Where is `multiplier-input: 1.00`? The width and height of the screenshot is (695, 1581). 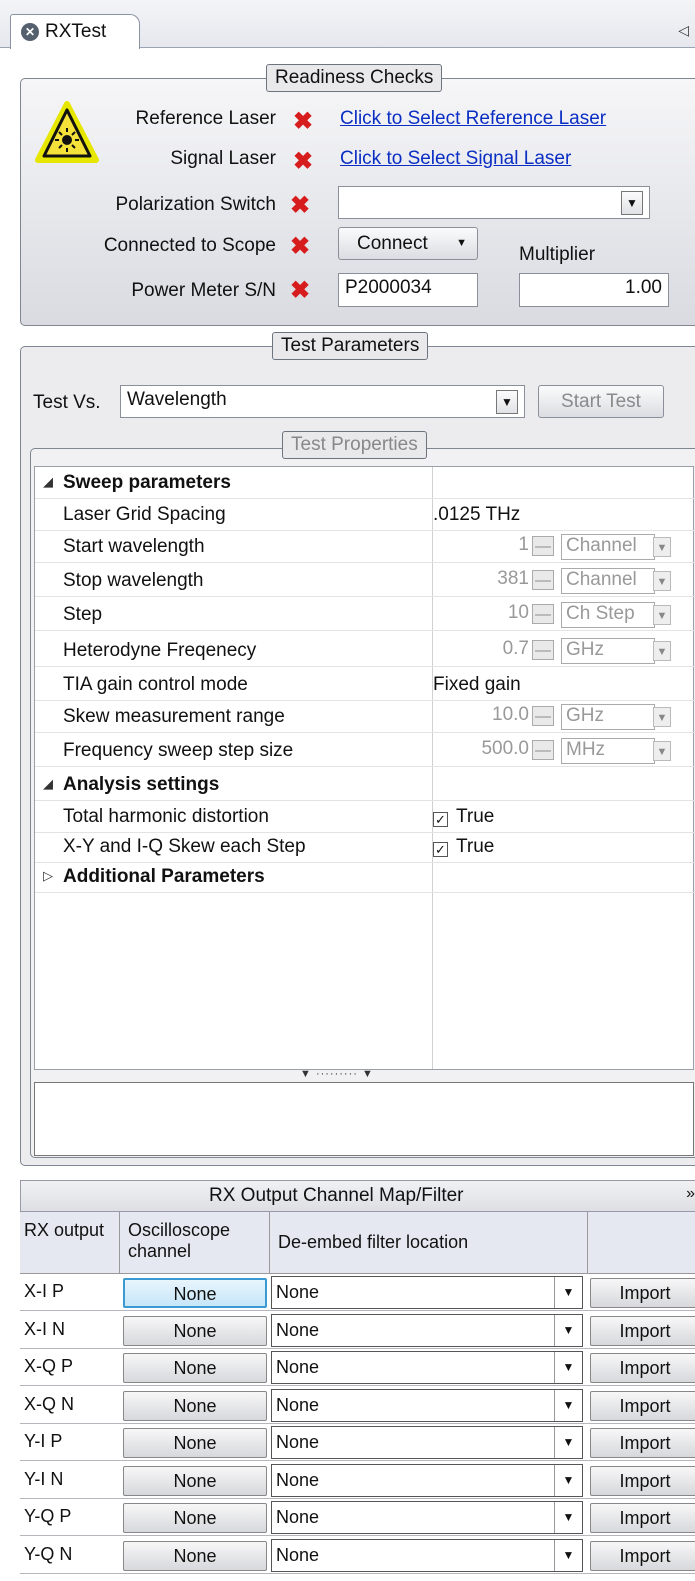
multiplier-input: 1.00 is located at coordinates (594, 290).